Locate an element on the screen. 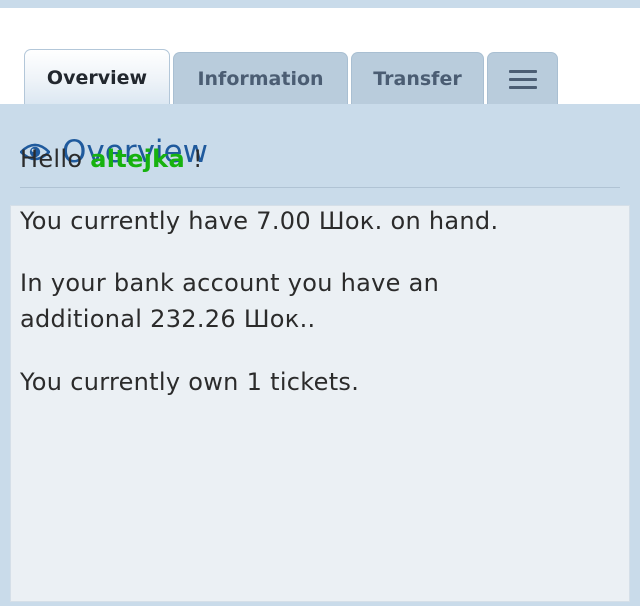 This screenshot has height=606, width=640. tab-transfer: Transfer is located at coordinates (417, 78).